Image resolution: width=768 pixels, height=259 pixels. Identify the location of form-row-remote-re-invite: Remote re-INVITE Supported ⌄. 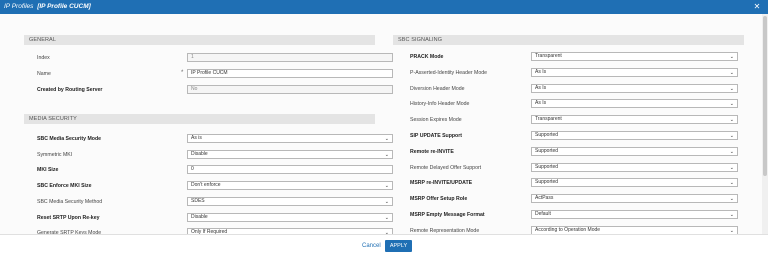
(568, 151).